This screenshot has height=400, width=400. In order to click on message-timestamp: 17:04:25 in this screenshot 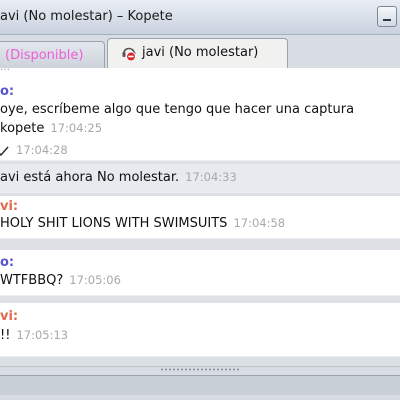, I will do `click(76, 128)`.